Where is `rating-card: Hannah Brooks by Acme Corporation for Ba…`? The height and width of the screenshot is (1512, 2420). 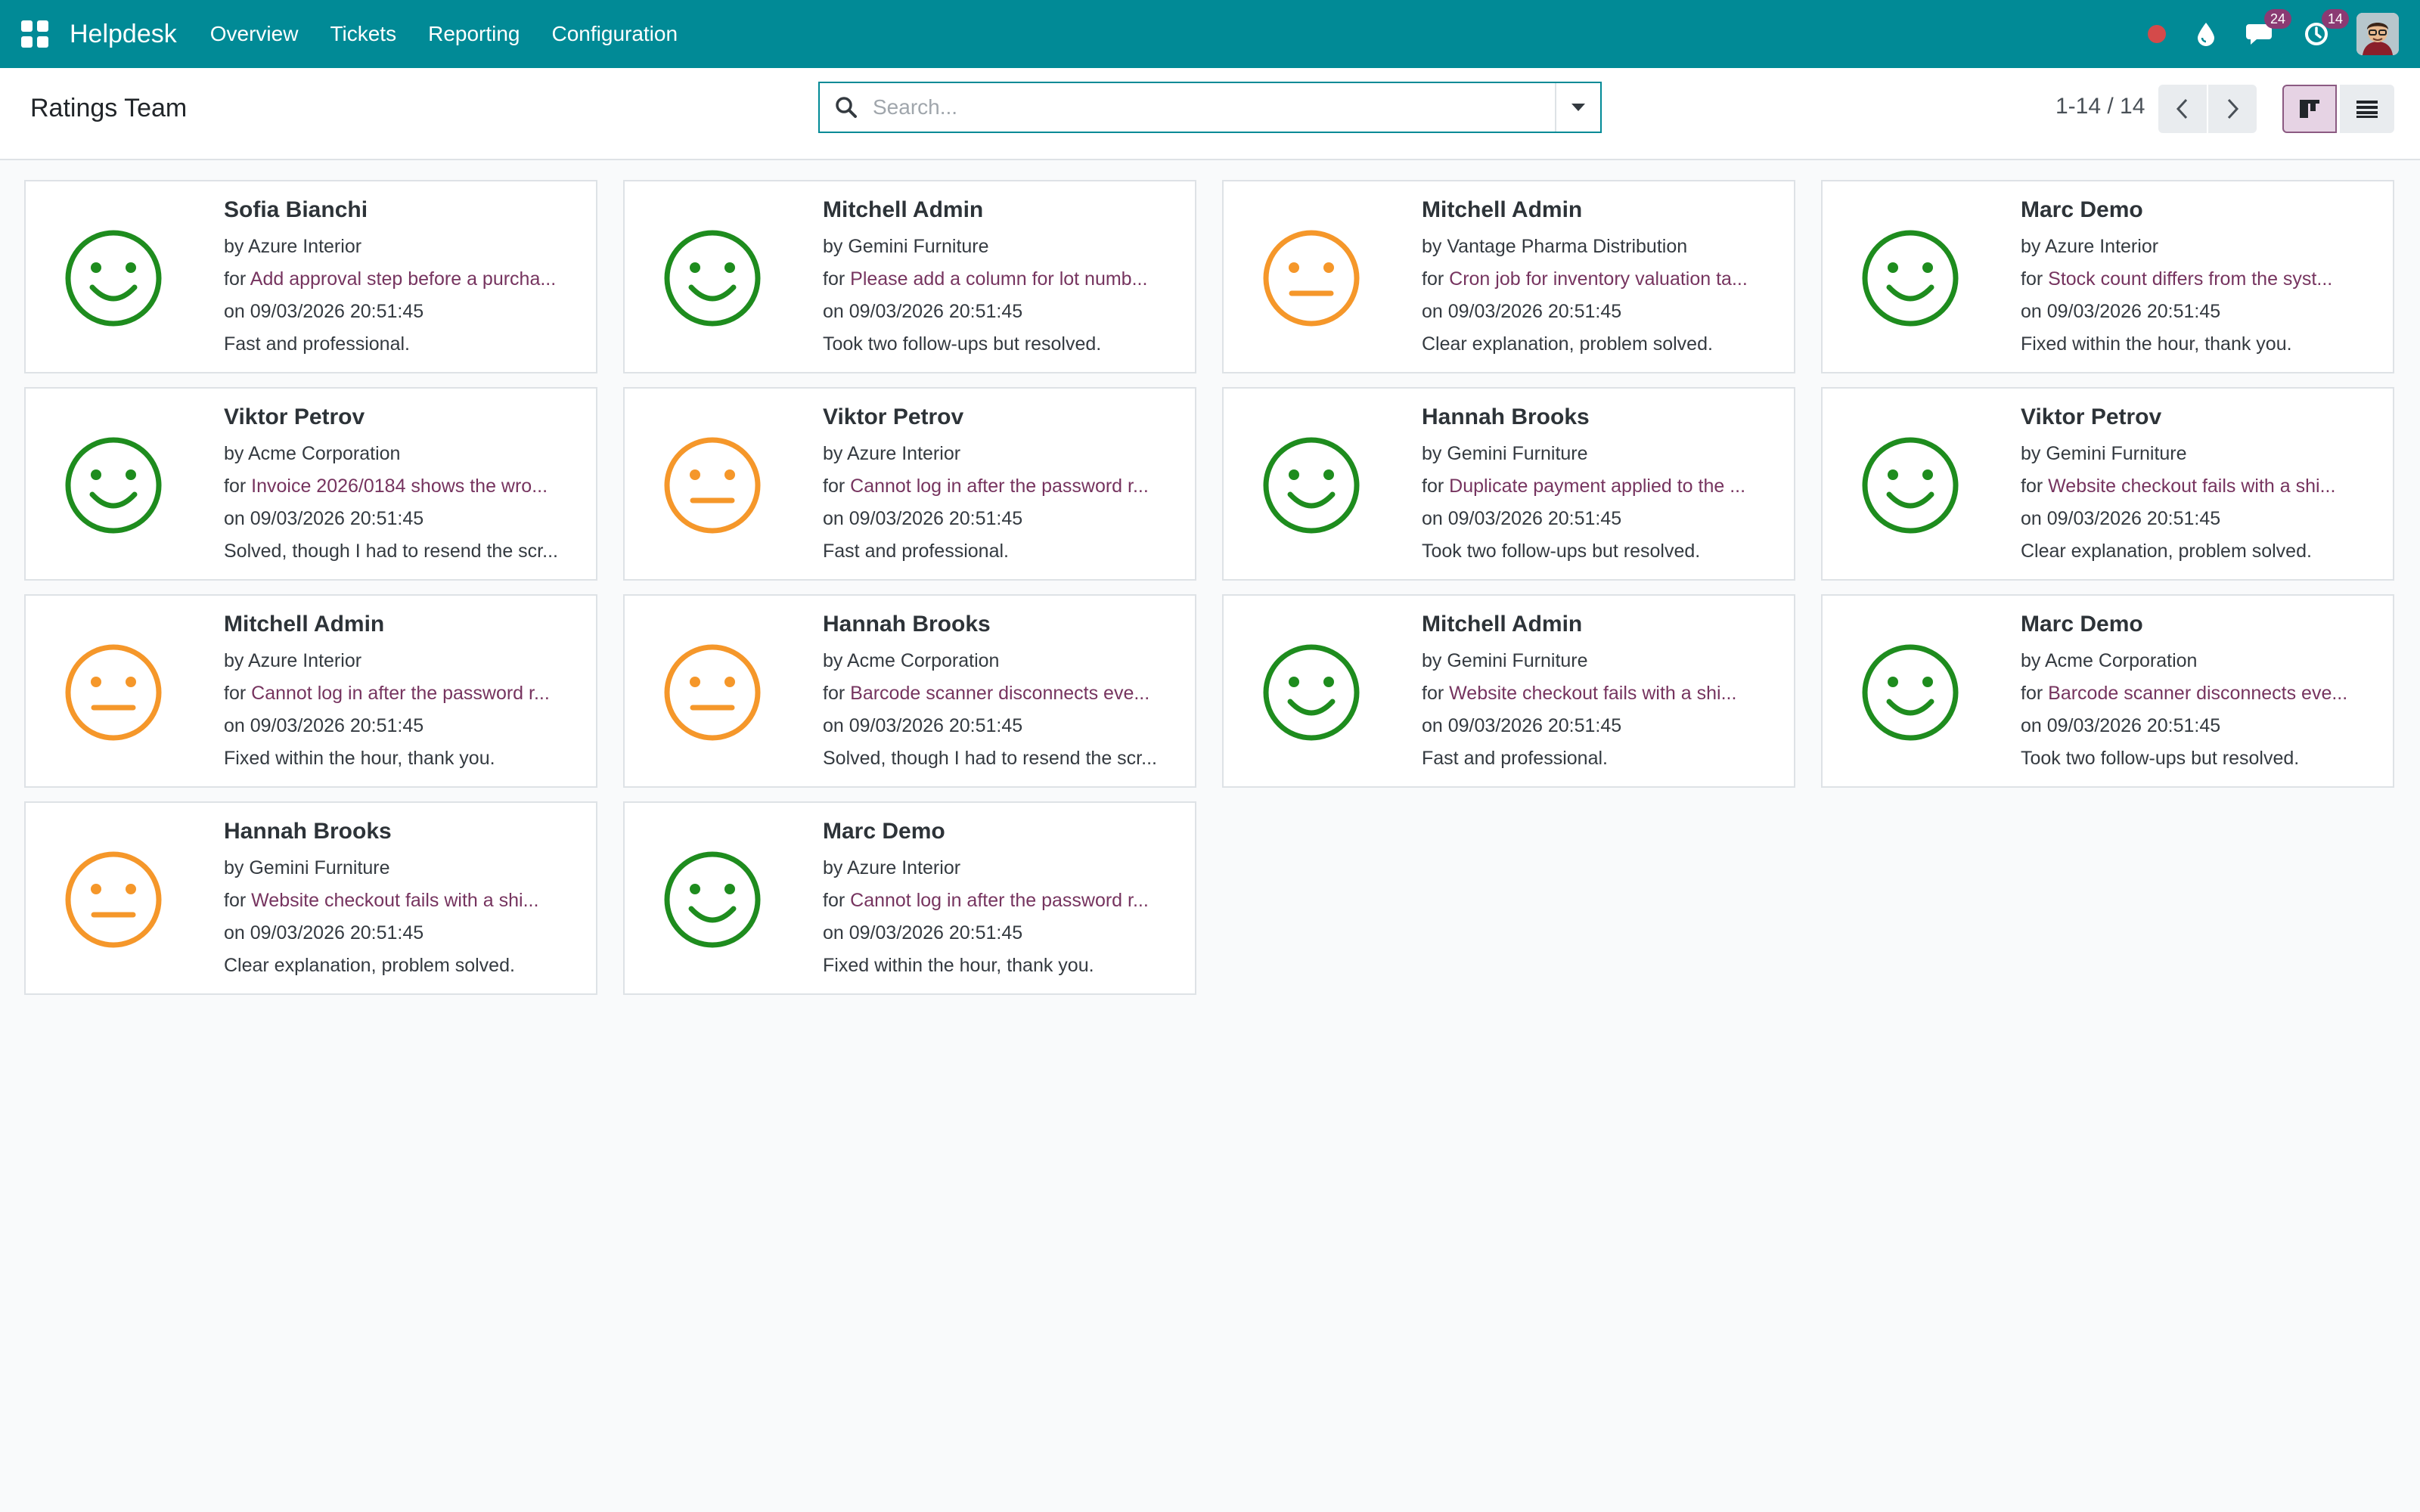 rating-card: Hannah Brooks by Acme Corporation for Ba… is located at coordinates (909, 691).